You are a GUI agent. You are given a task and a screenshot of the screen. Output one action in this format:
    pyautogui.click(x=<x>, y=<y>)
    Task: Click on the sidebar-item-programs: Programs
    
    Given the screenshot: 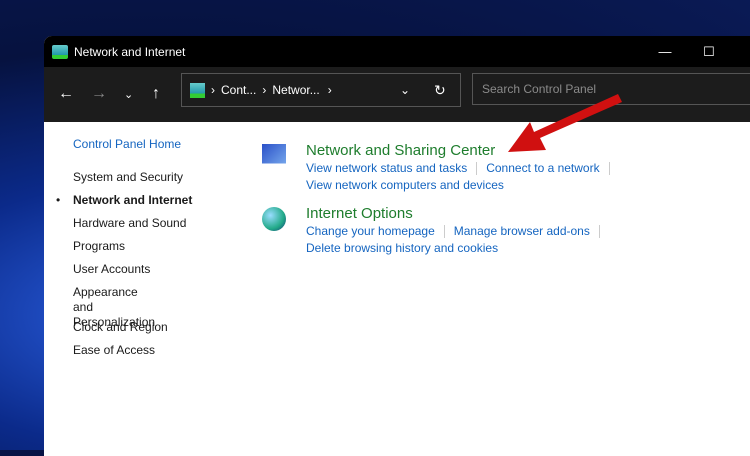 What is the action you would take?
    pyautogui.click(x=99, y=246)
    